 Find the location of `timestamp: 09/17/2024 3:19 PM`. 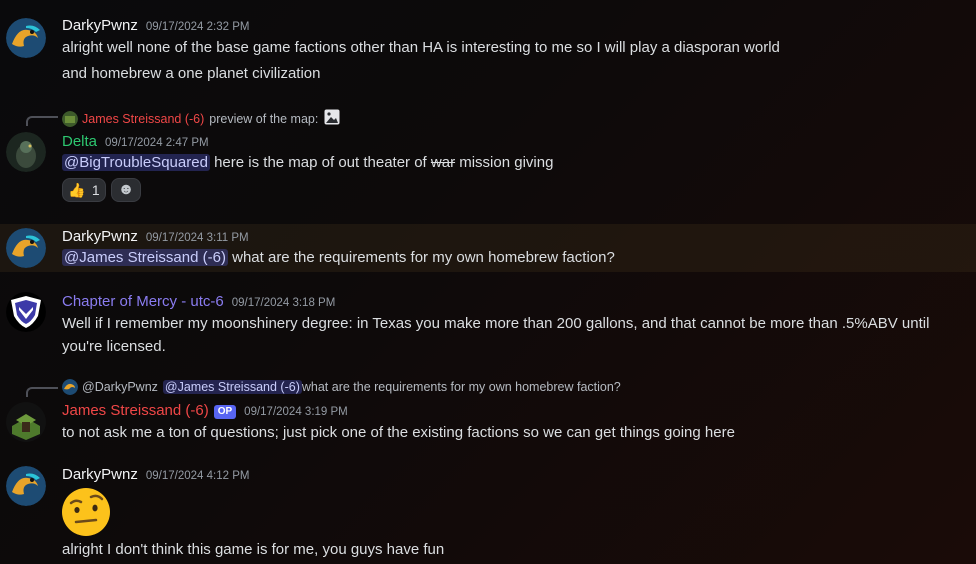

timestamp: 09/17/2024 3:19 PM is located at coordinates (296, 412).